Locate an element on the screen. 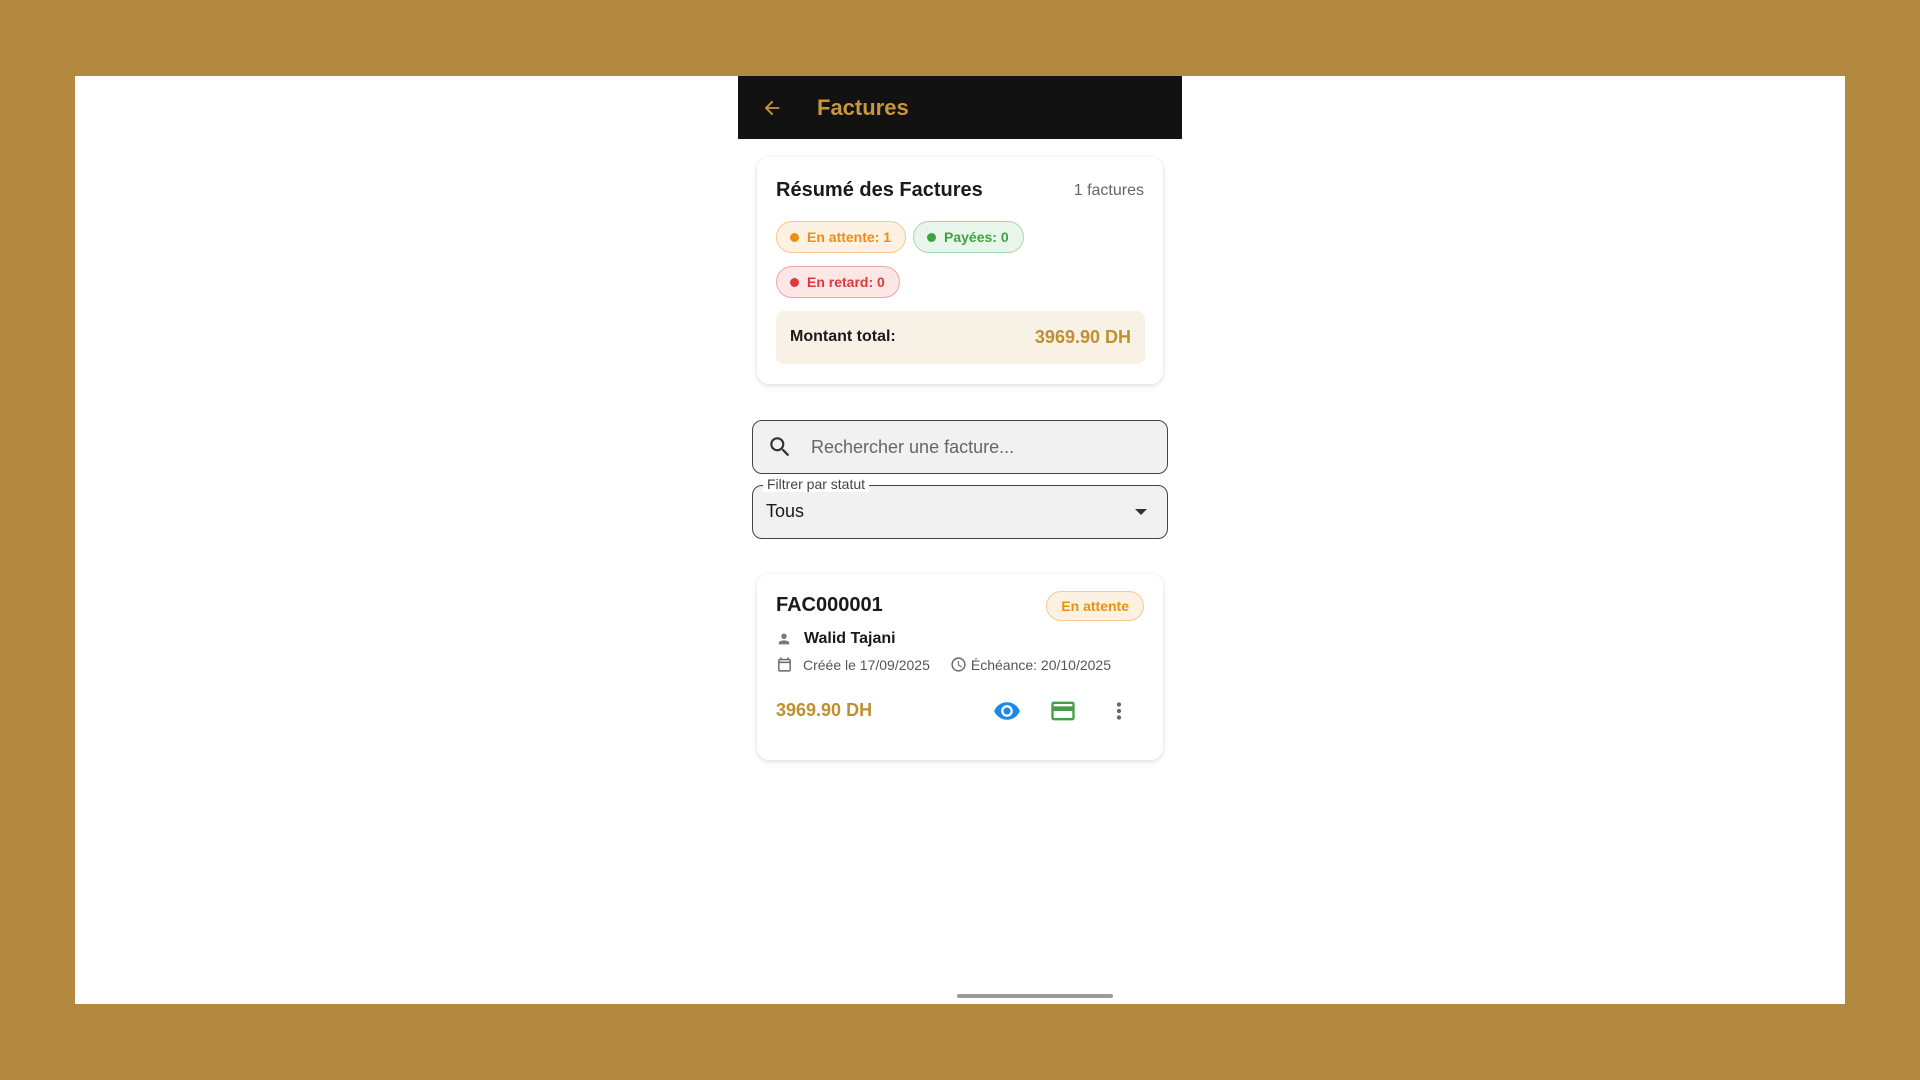 The height and width of the screenshot is (1080, 1920). invoice-dates-row: Créée le 17/09/2025 Échéance: 20/10/2025 is located at coordinates (943, 664).